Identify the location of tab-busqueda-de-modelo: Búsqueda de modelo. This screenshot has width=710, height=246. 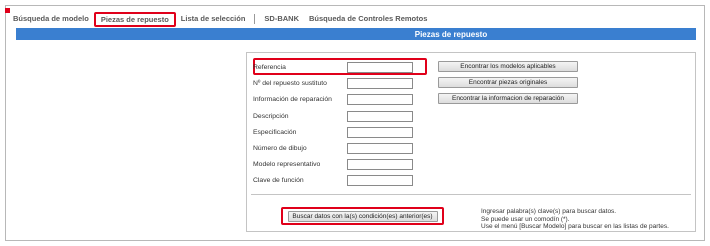
(51, 19).